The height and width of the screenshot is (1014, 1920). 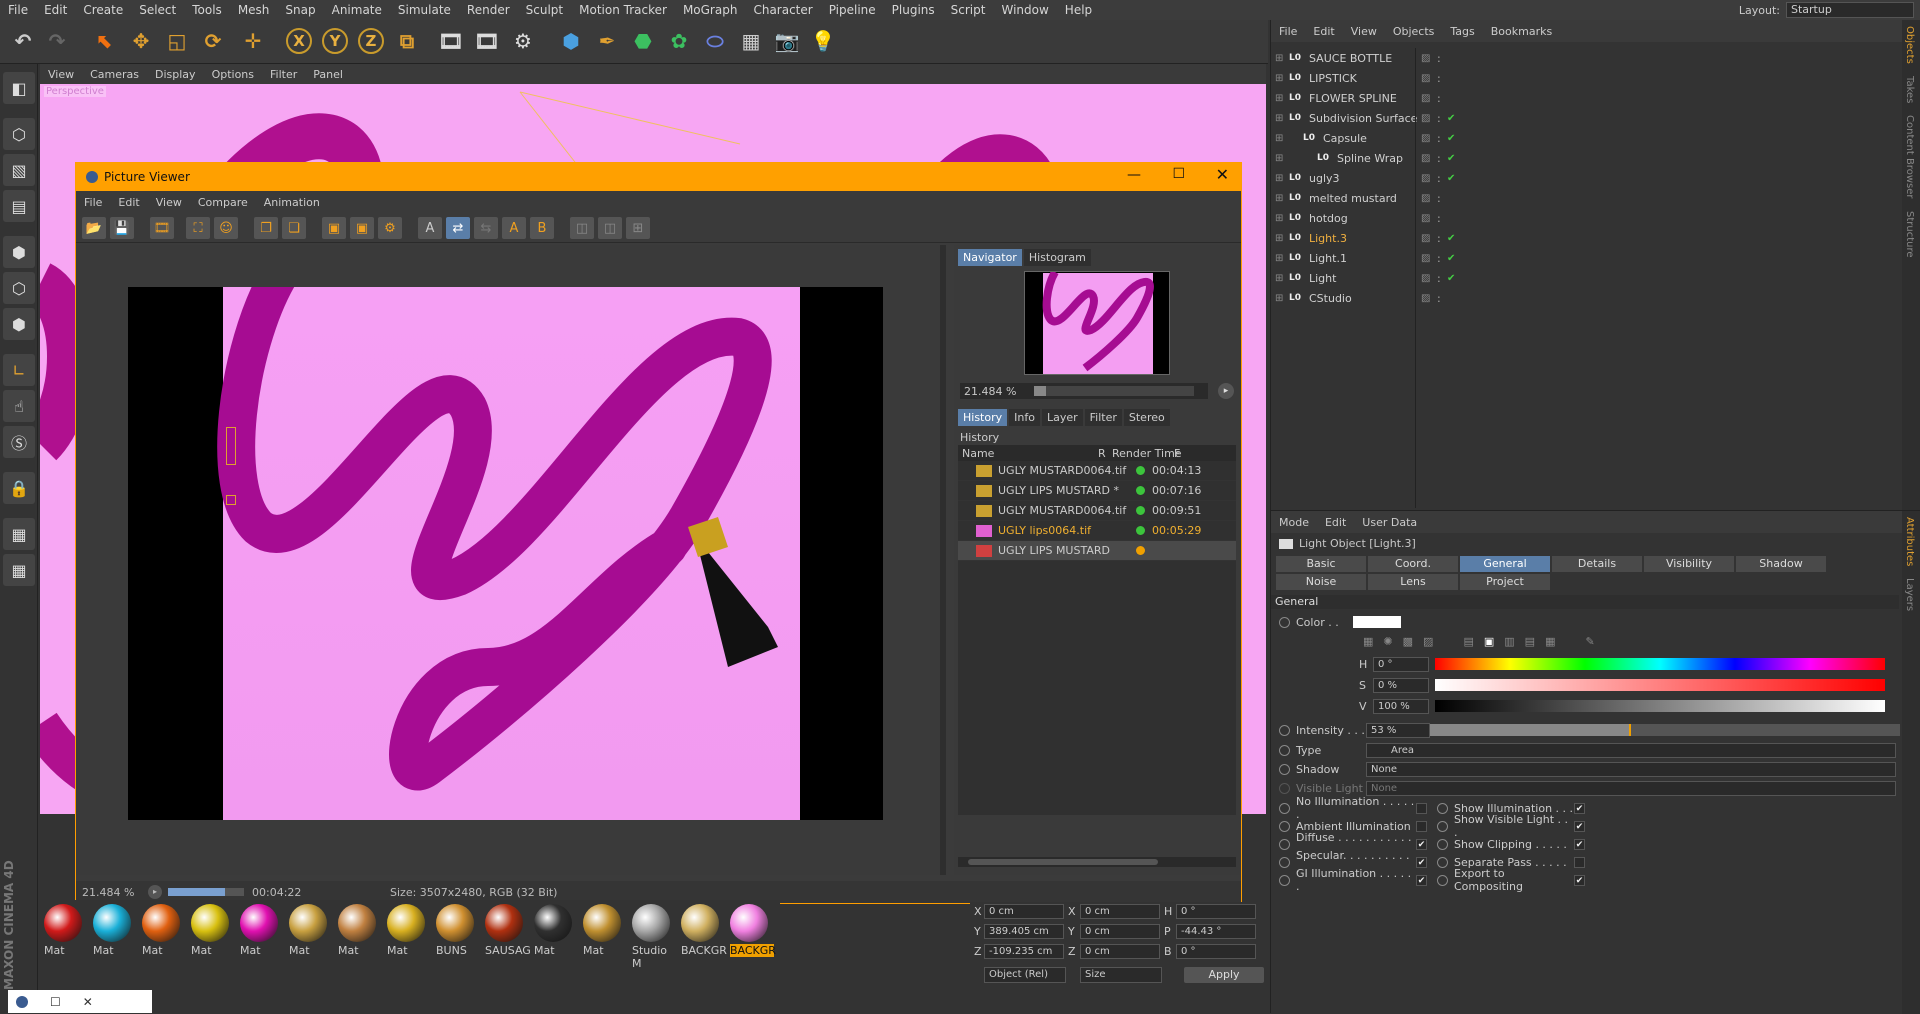 What do you see at coordinates (19, 324) in the screenshot?
I see `polygons-mode-icon: ⬢` at bounding box center [19, 324].